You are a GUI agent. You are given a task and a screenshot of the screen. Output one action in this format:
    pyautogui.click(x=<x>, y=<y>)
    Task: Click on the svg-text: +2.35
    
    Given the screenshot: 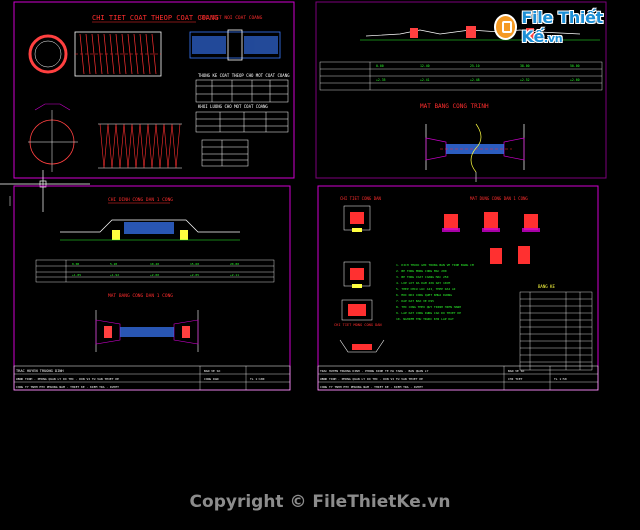 What is the action you would take?
    pyautogui.click(x=381, y=80)
    